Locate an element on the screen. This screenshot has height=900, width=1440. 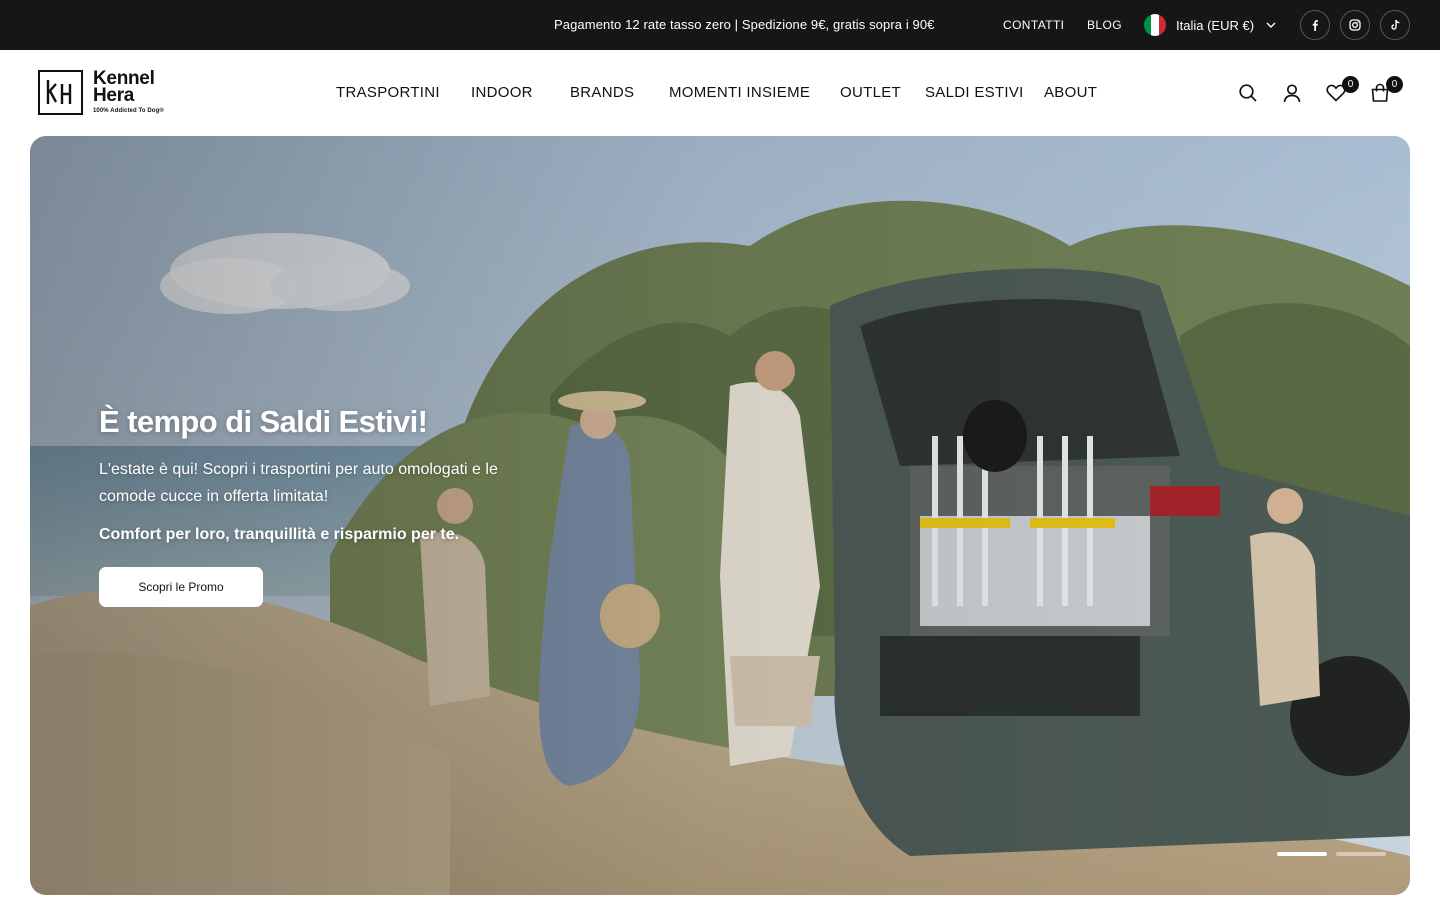
slide-dot-active is located at coordinates (1302, 854).